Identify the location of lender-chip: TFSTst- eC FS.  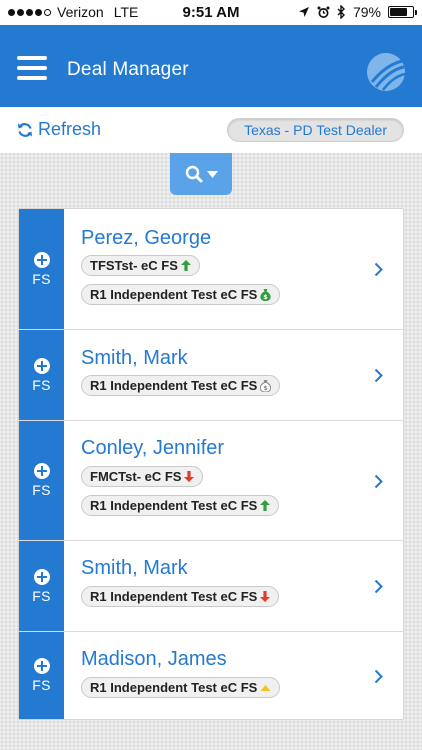
(140, 265).